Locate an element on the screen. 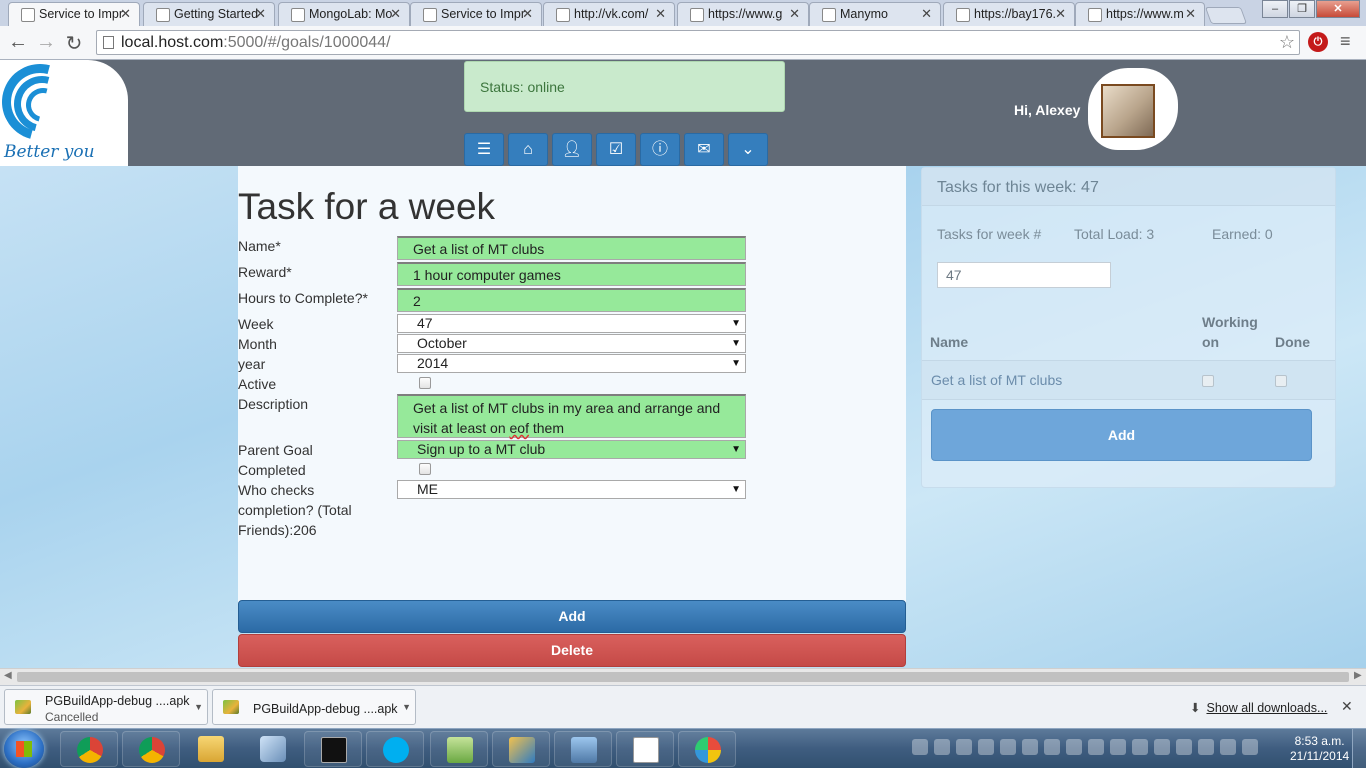  browser-tab-title: https://www.m is located at coordinates (1145, 14).